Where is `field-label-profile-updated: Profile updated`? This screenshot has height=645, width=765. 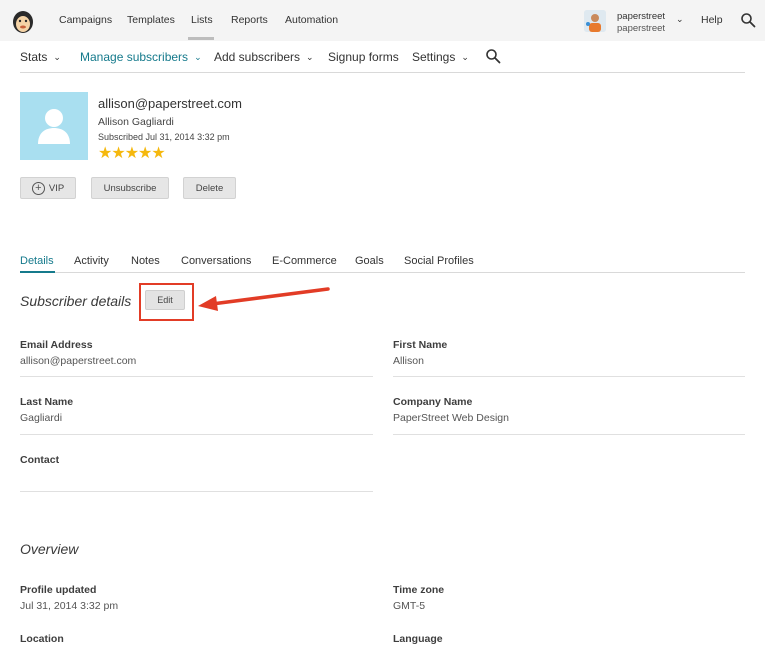 field-label-profile-updated: Profile updated is located at coordinates (58, 590).